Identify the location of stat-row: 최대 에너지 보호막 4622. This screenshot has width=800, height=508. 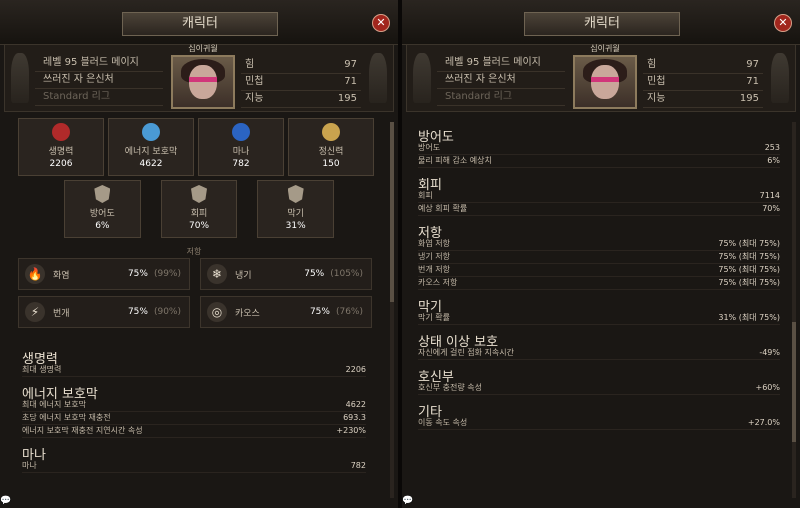
(194, 405).